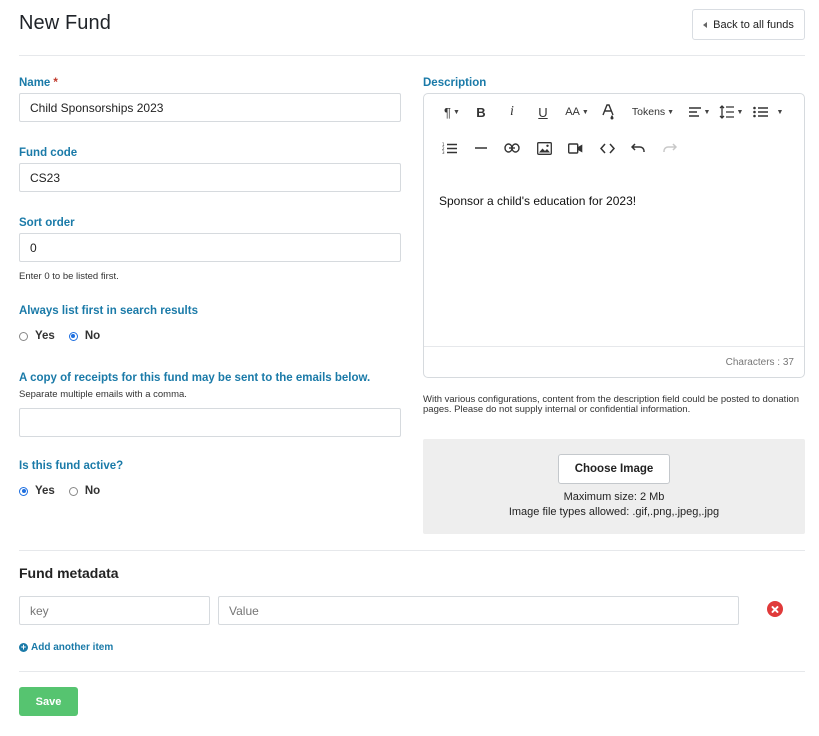  I want to click on image-max-size: Maximum size: 2 Mb, so click(614, 497).